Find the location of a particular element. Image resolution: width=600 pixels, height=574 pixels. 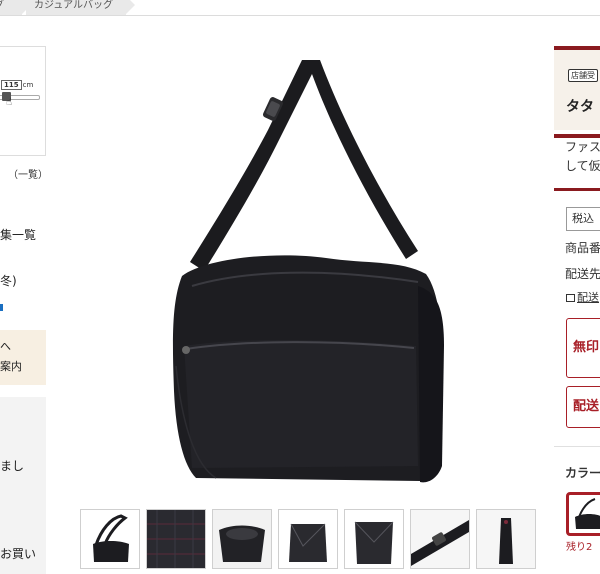

breadcrumb-item-parent: グ is located at coordinates (15, 7).